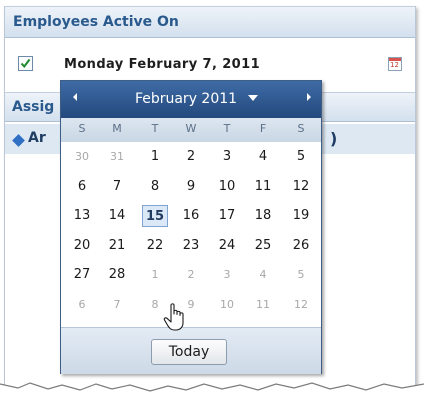 The width and height of the screenshot is (424, 402). What do you see at coordinates (18, 140) in the screenshot?
I see `diamond-icon` at bounding box center [18, 140].